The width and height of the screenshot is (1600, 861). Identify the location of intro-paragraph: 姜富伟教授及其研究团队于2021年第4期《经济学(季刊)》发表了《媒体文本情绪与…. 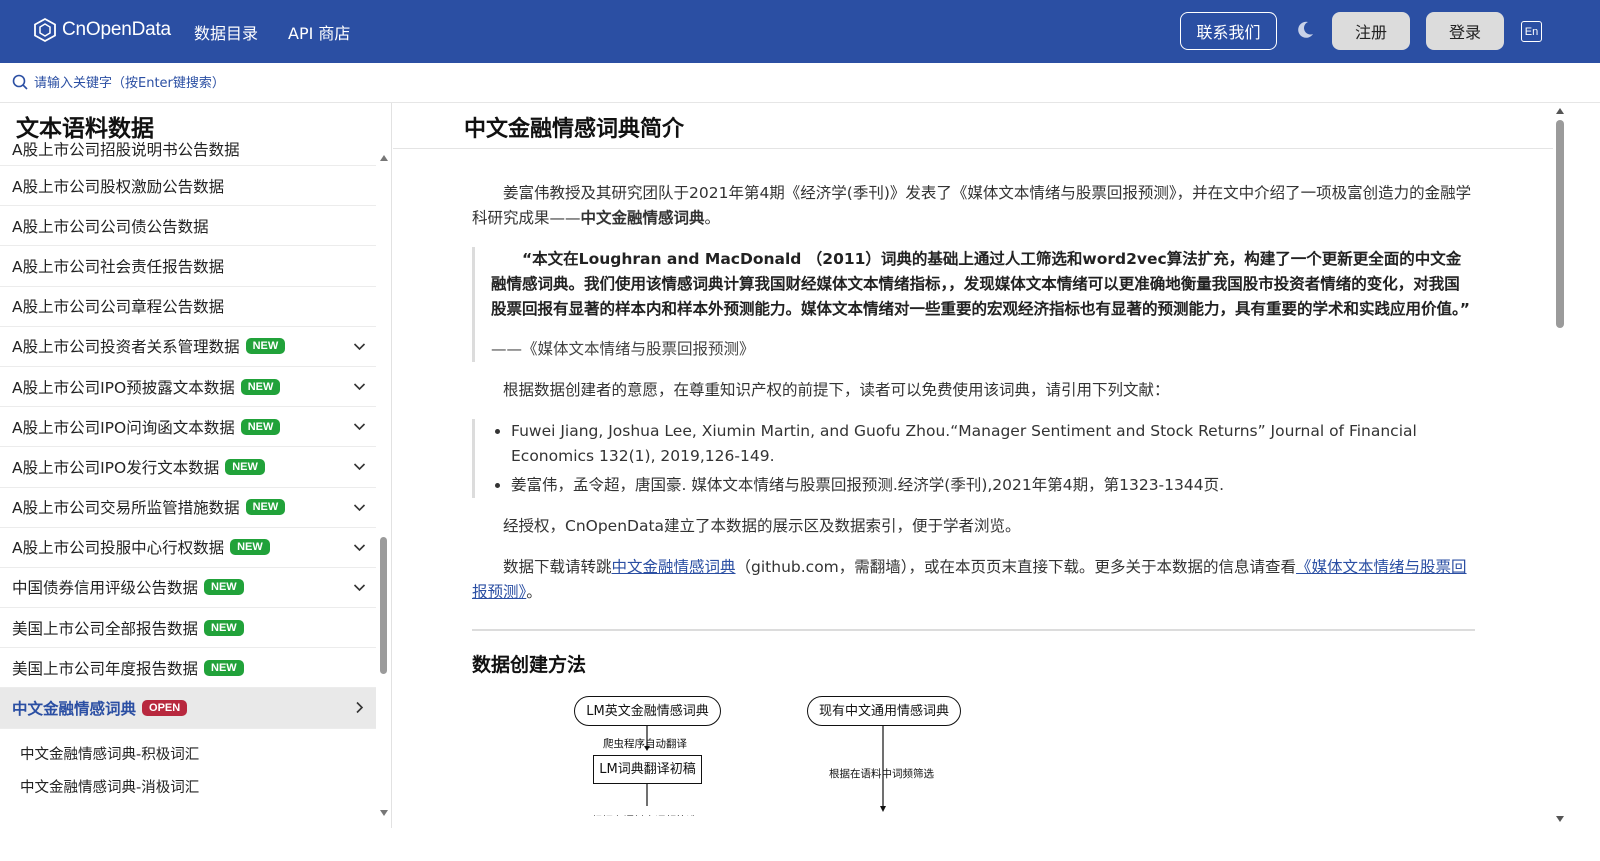
(972, 205).